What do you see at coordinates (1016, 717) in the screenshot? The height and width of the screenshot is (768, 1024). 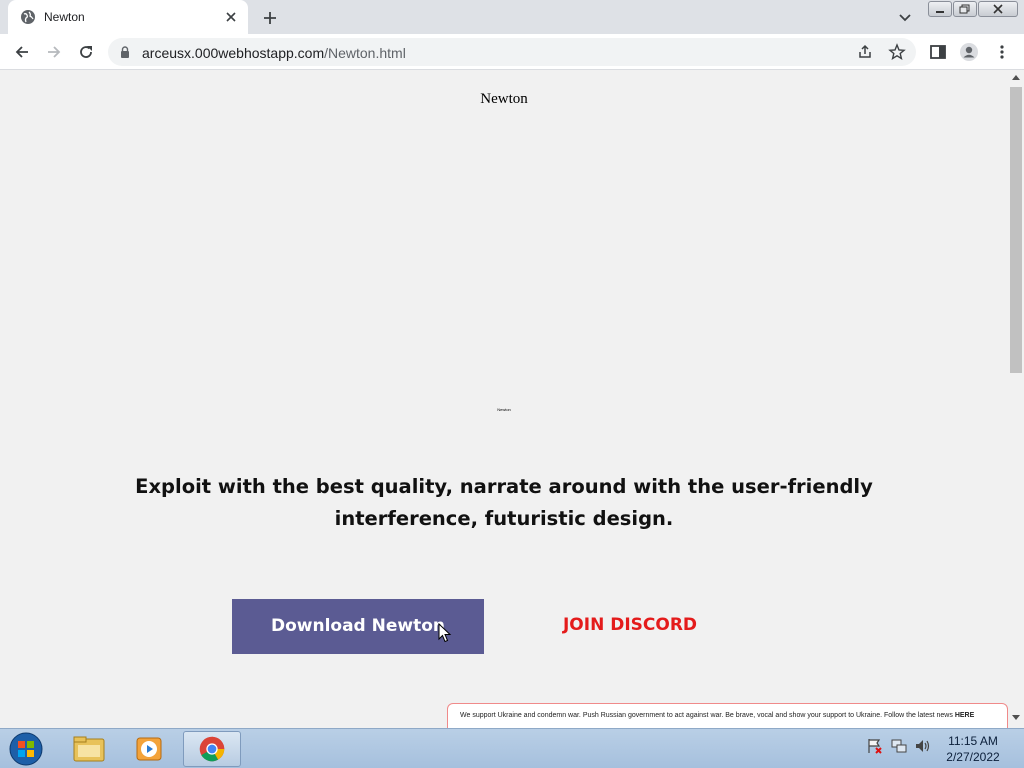 I see `scroll-down-arrow-icon` at bounding box center [1016, 717].